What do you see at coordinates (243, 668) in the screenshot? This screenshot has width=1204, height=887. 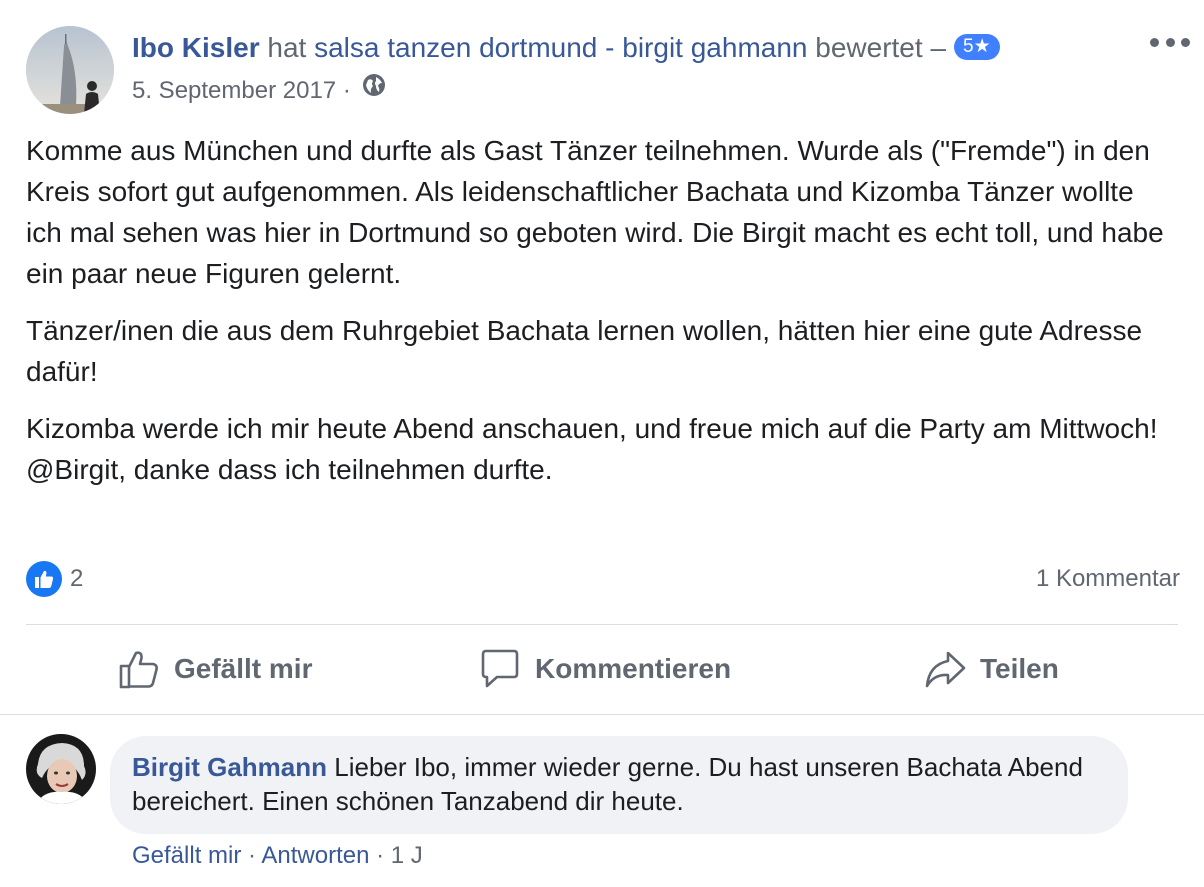 I see `like-button-label: Gefällt mir` at bounding box center [243, 668].